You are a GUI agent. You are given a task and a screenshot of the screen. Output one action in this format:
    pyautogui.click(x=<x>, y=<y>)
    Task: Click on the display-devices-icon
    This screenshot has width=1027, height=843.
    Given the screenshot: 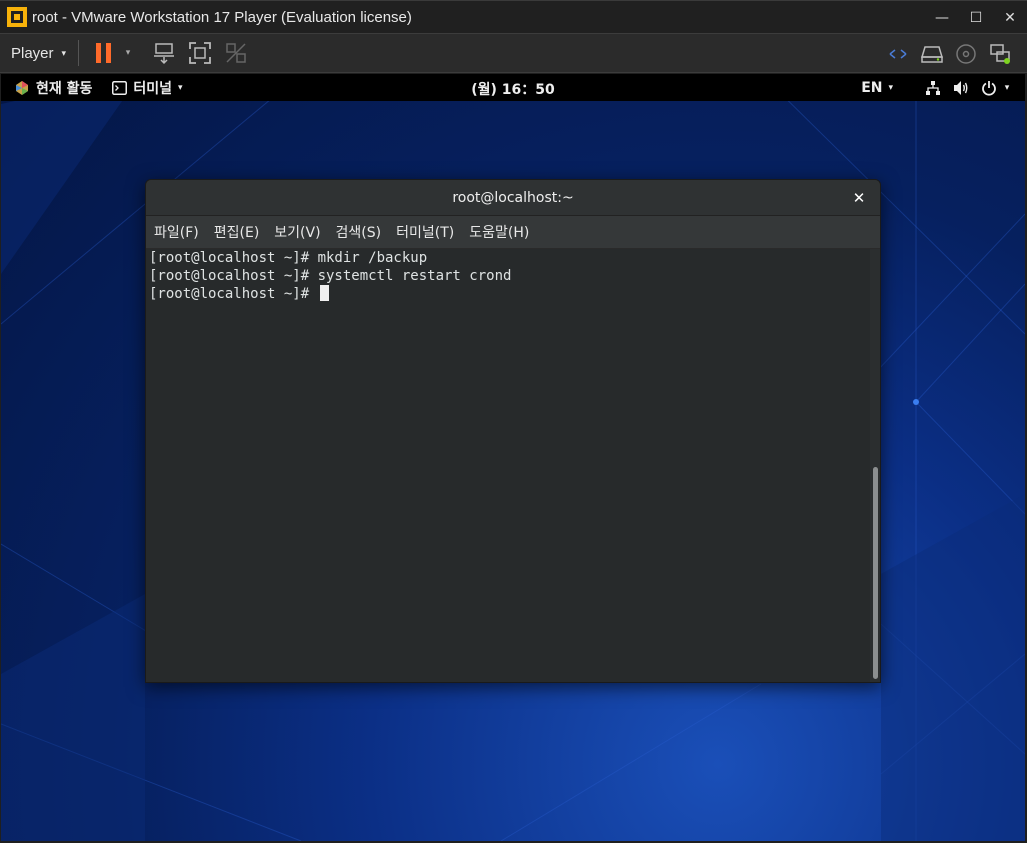 What is the action you would take?
    pyautogui.click(x=1000, y=54)
    